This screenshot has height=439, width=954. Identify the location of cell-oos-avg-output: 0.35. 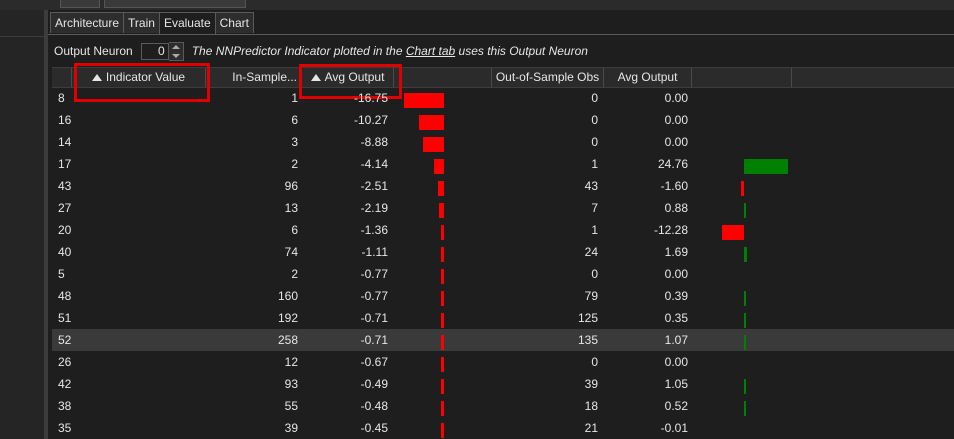
(676, 318).